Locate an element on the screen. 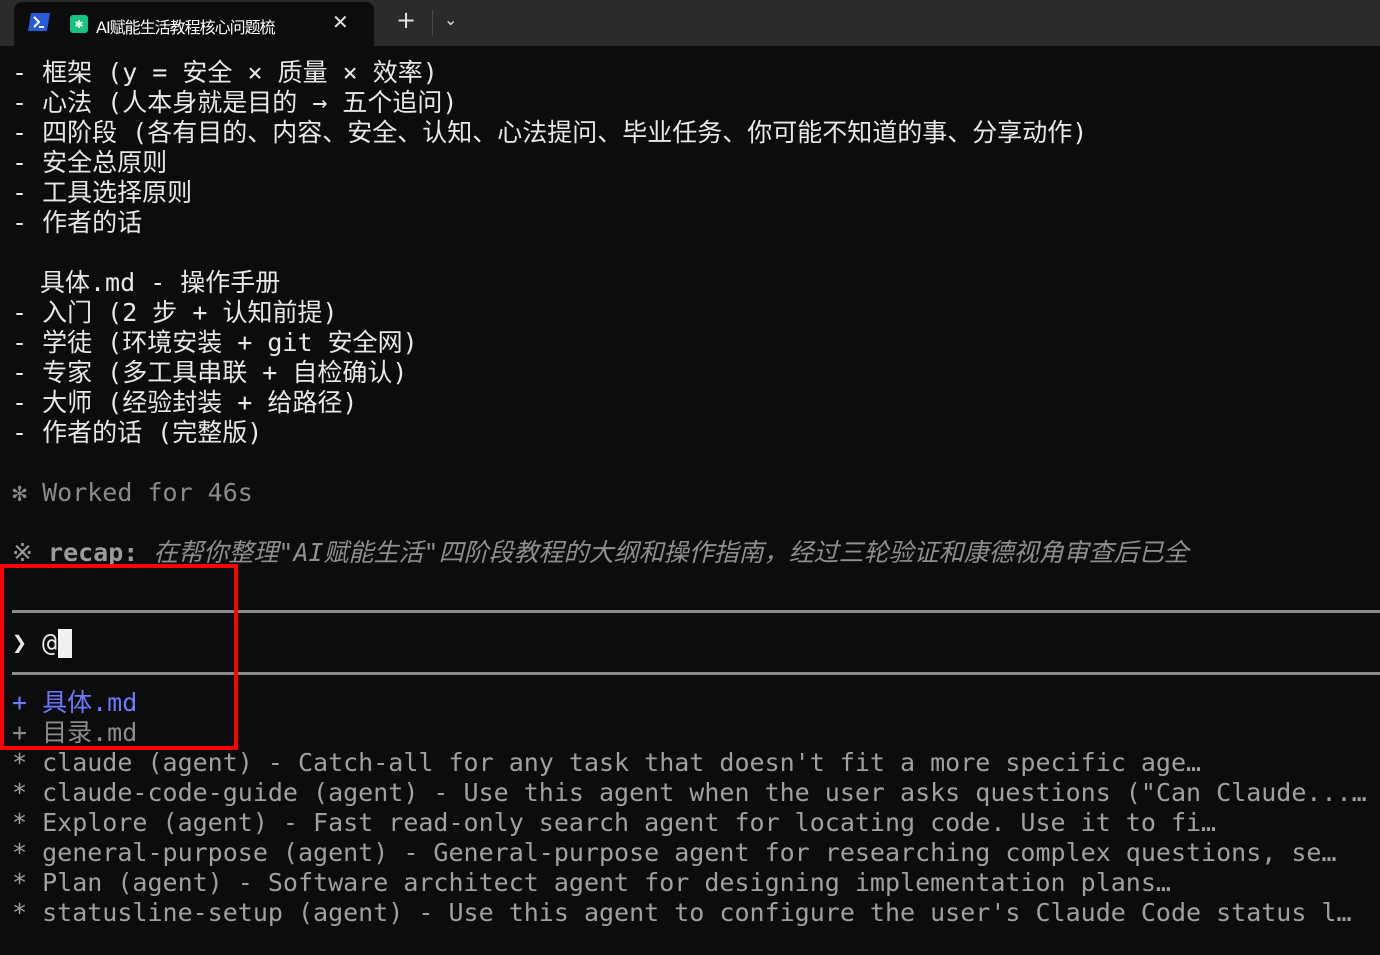 This screenshot has width=1380, height=955. close-tab-icon: ✕ is located at coordinates (340, 22).